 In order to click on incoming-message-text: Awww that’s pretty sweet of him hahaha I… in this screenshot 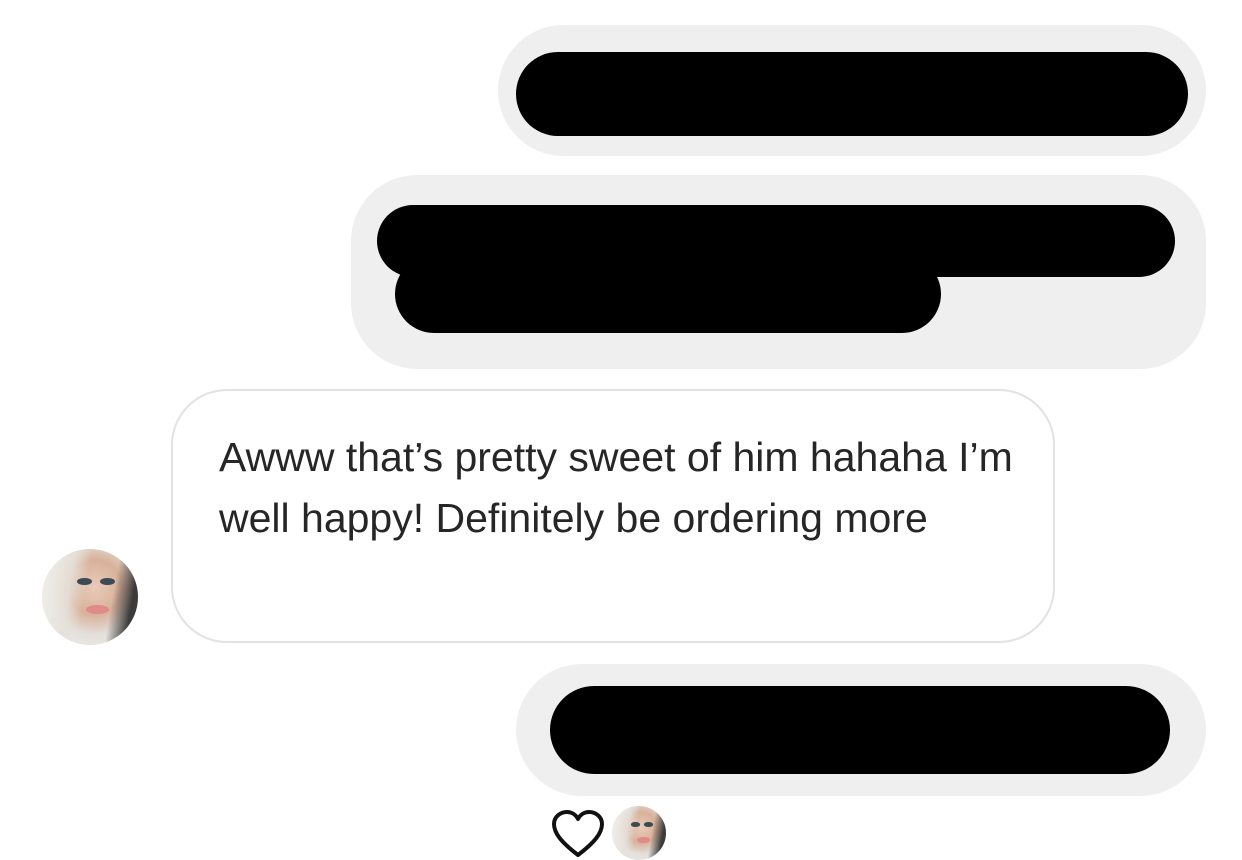, I will do `click(616, 487)`.